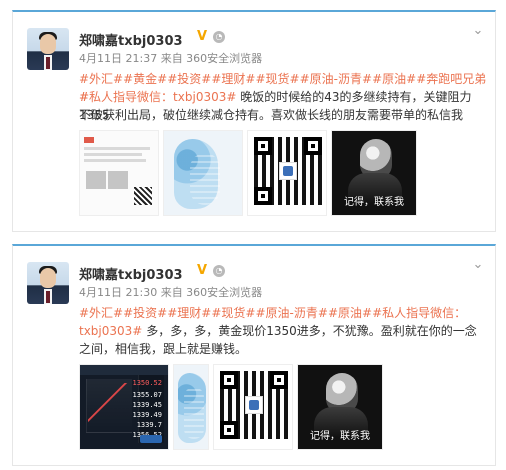  What do you see at coordinates (149, 425) in the screenshot?
I see `price-value: 1339.7` at bounding box center [149, 425].